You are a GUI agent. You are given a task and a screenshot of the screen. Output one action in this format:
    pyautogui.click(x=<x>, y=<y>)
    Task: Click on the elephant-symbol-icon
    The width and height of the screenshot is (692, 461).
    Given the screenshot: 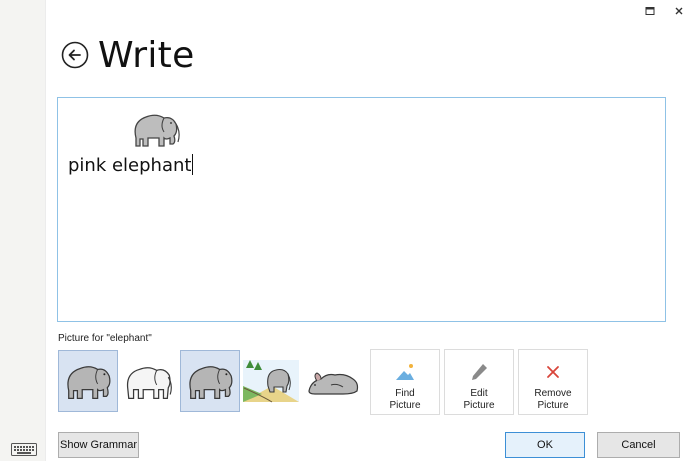 What is the action you would take?
    pyautogui.click(x=157, y=130)
    